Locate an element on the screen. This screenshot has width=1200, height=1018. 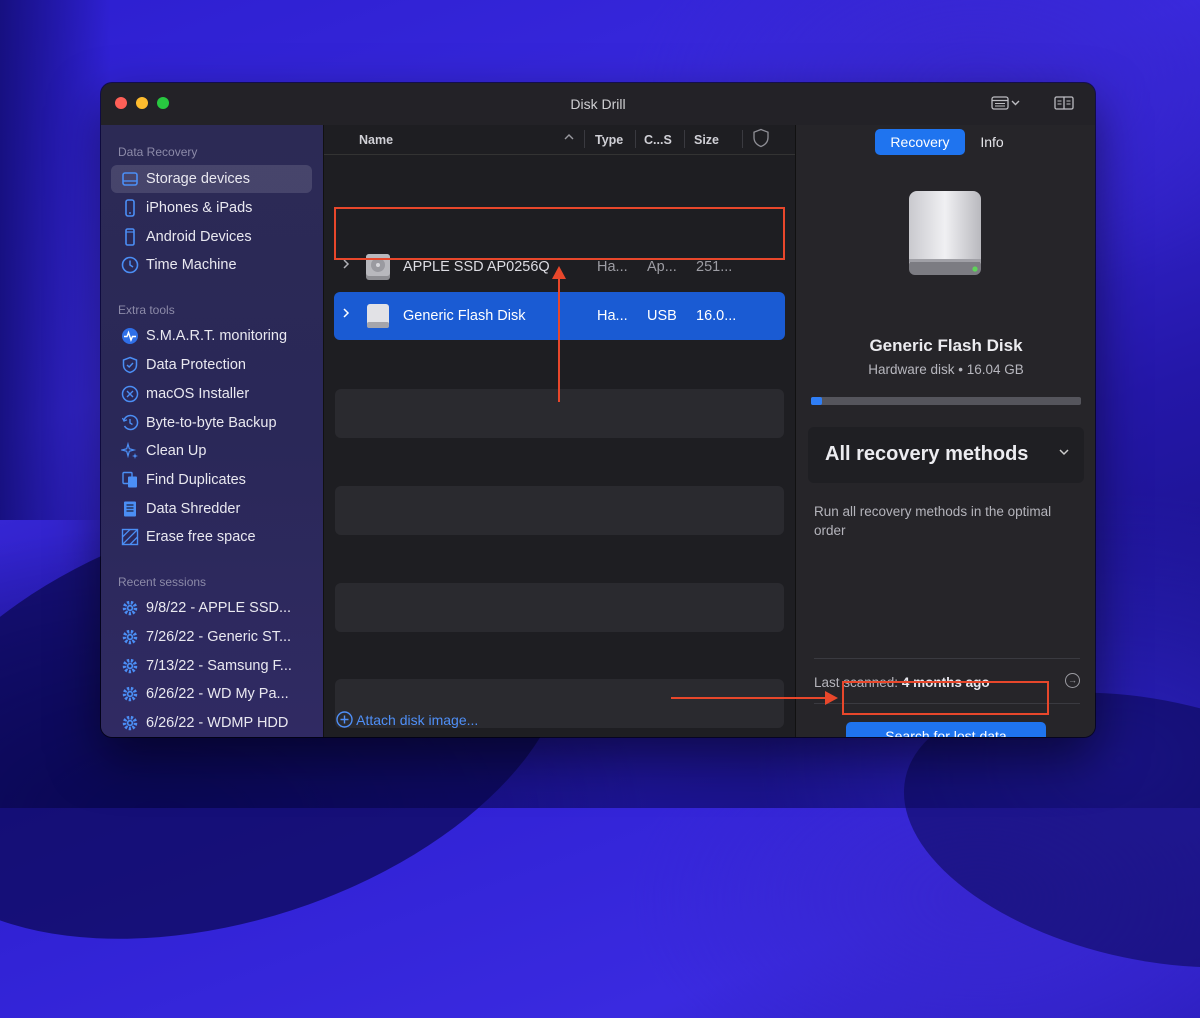
wallpaper-shade is located at coordinates (55, 260).